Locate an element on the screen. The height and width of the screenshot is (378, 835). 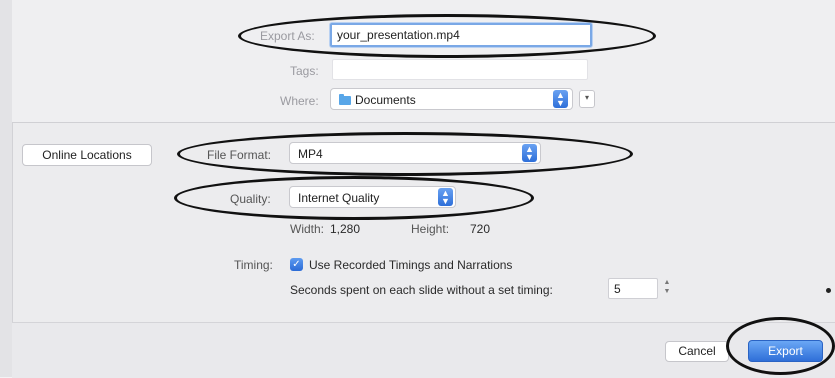
width-label: Width: is located at coordinates (307, 229).